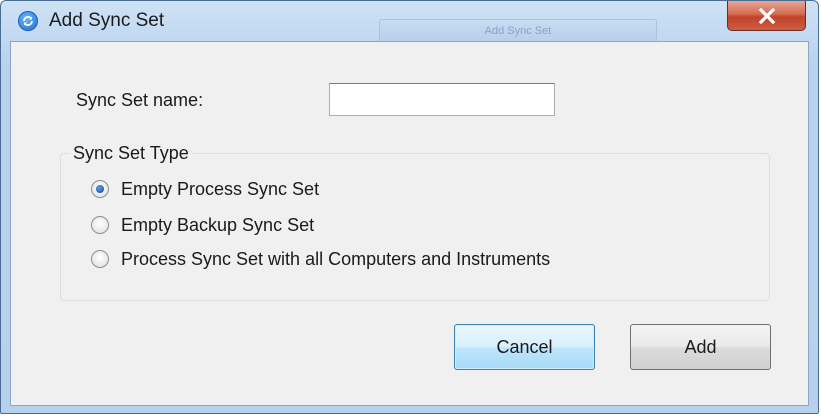  I want to click on cancel-button: Cancel, so click(524, 347).